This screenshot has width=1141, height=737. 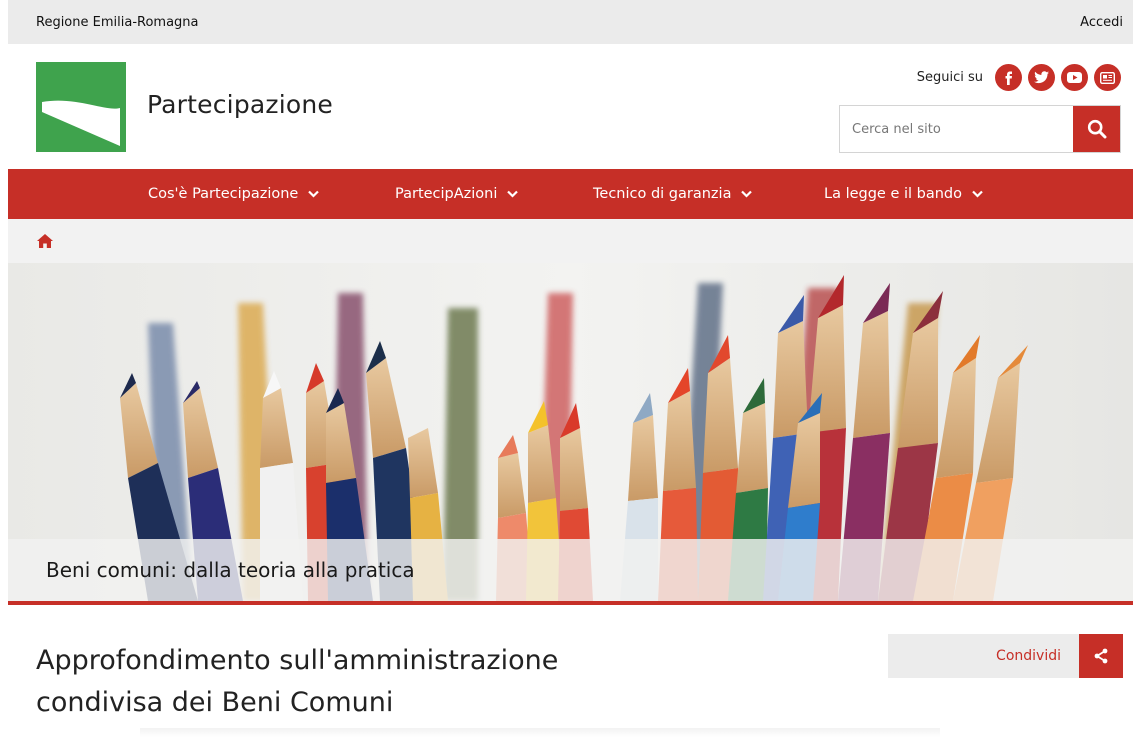 I want to click on social-links: Seguici su, so click(x=1019, y=77).